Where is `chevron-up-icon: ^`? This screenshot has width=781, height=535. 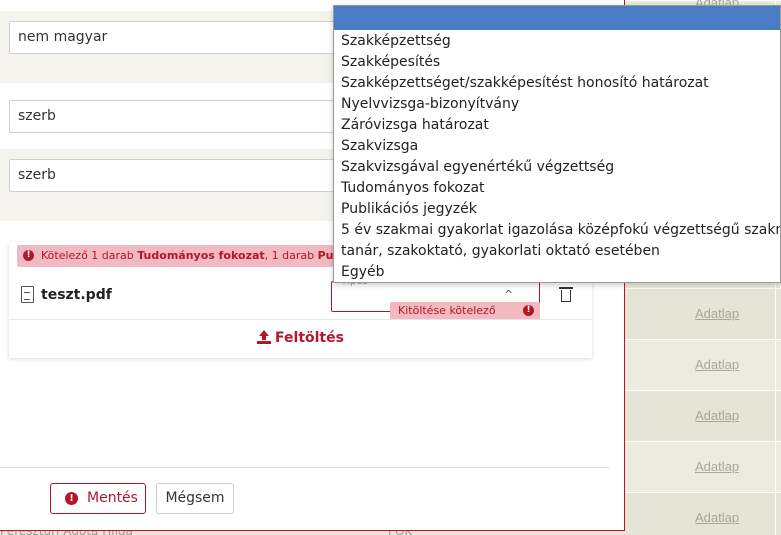 chevron-up-icon: ^ is located at coordinates (509, 294).